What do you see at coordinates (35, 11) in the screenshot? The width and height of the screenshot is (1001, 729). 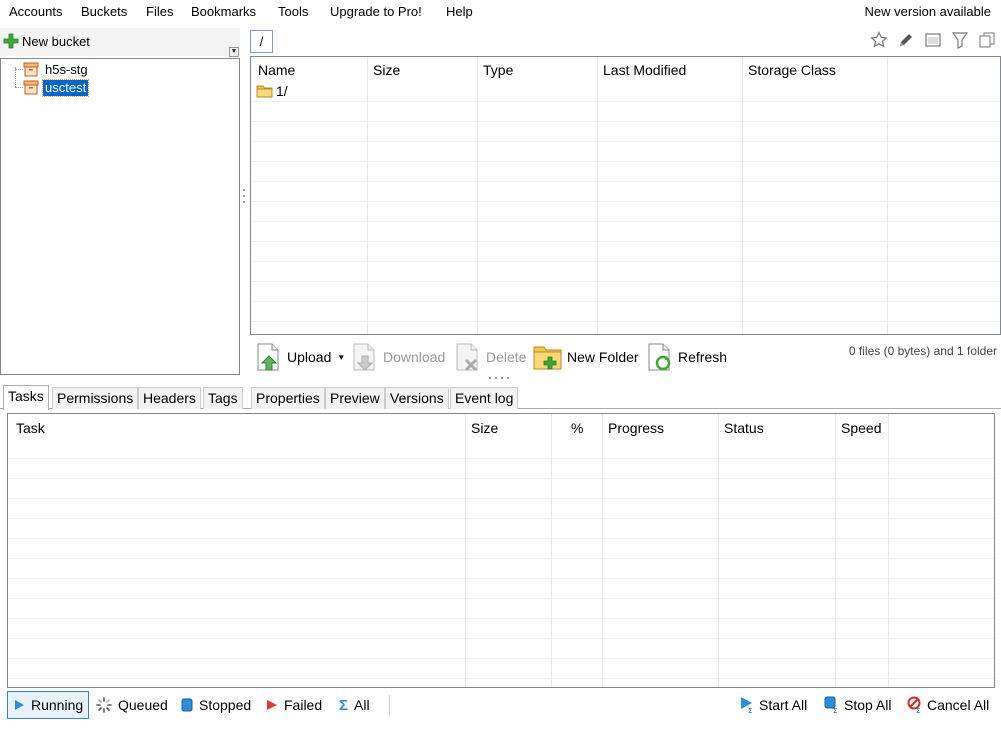 I see `menu-accounts: Accounts` at bounding box center [35, 11].